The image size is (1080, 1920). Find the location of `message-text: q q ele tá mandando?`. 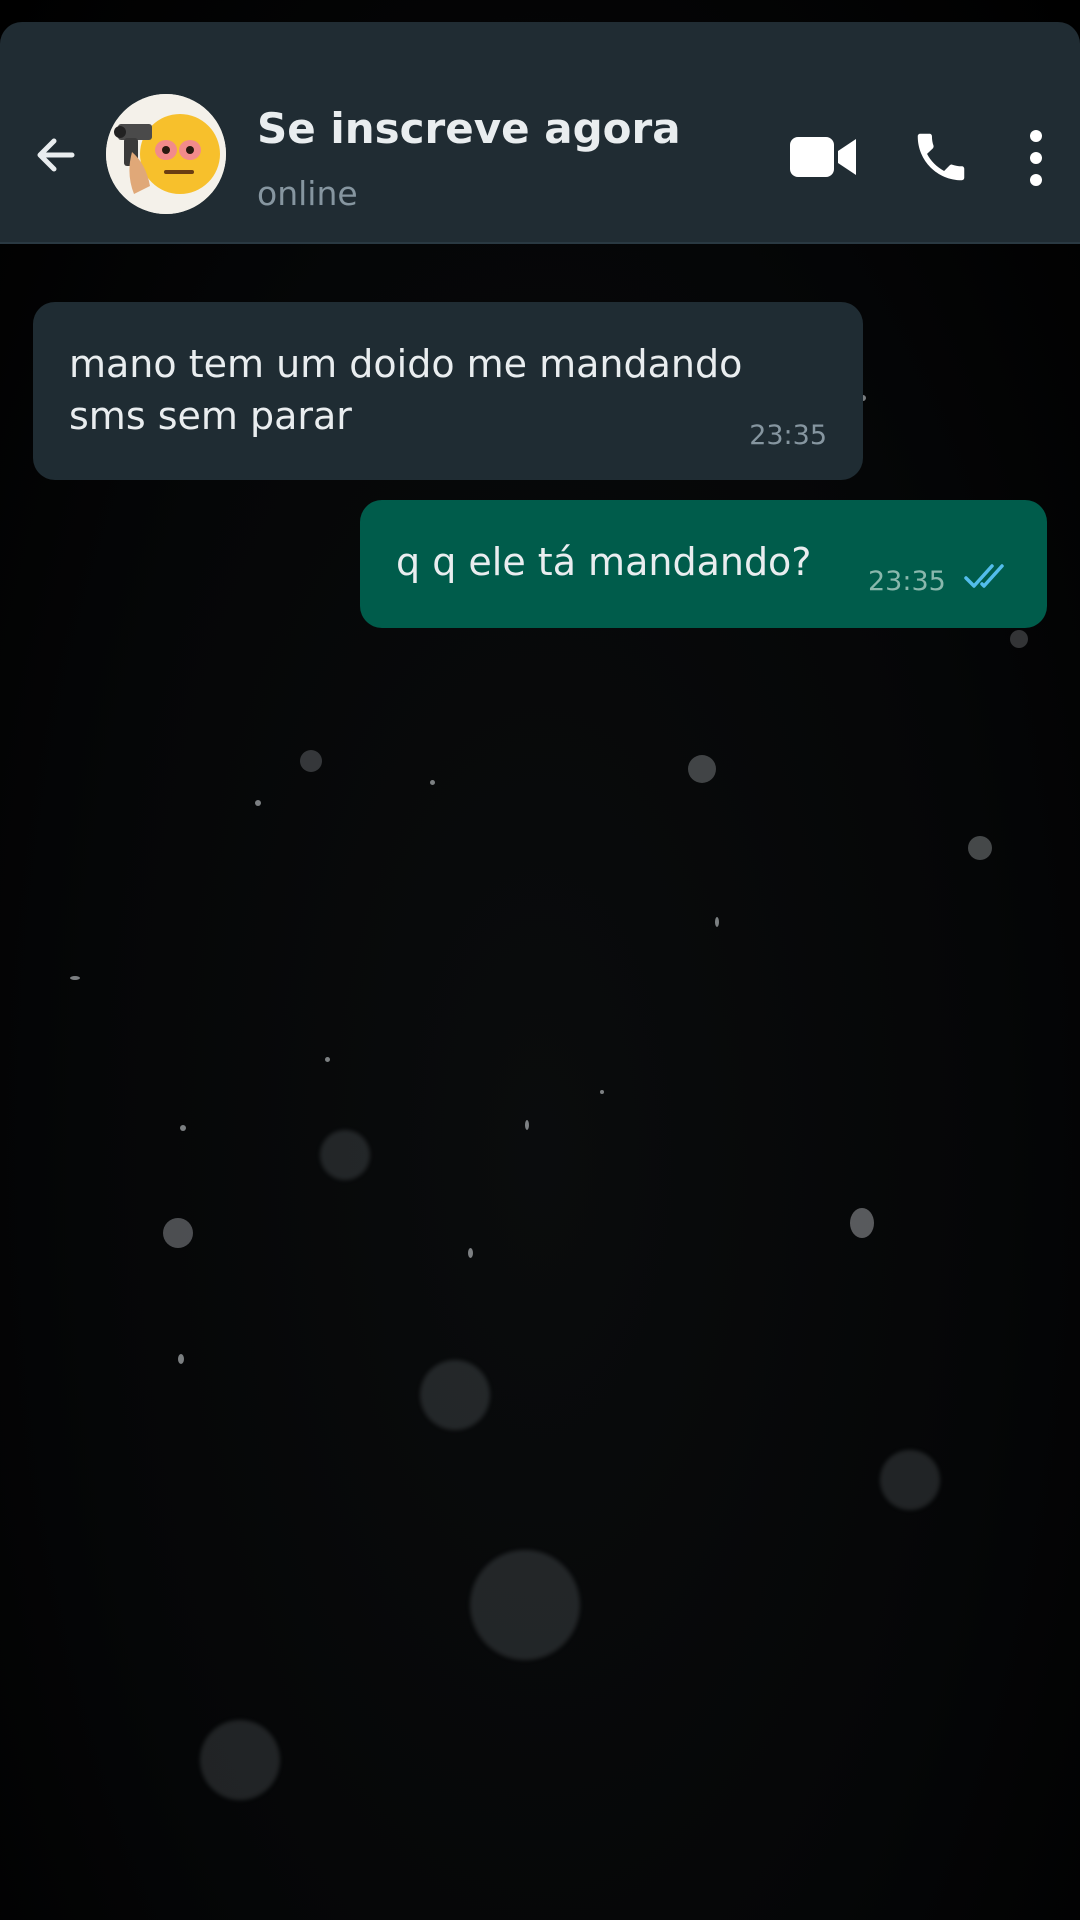

message-text: q q ele tá mandando? is located at coordinates (604, 562).